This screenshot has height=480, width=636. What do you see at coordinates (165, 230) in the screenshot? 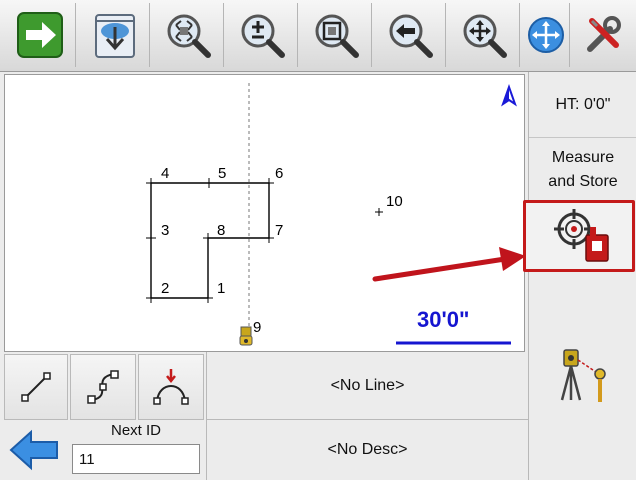
I see `point-label: 3` at bounding box center [165, 230].